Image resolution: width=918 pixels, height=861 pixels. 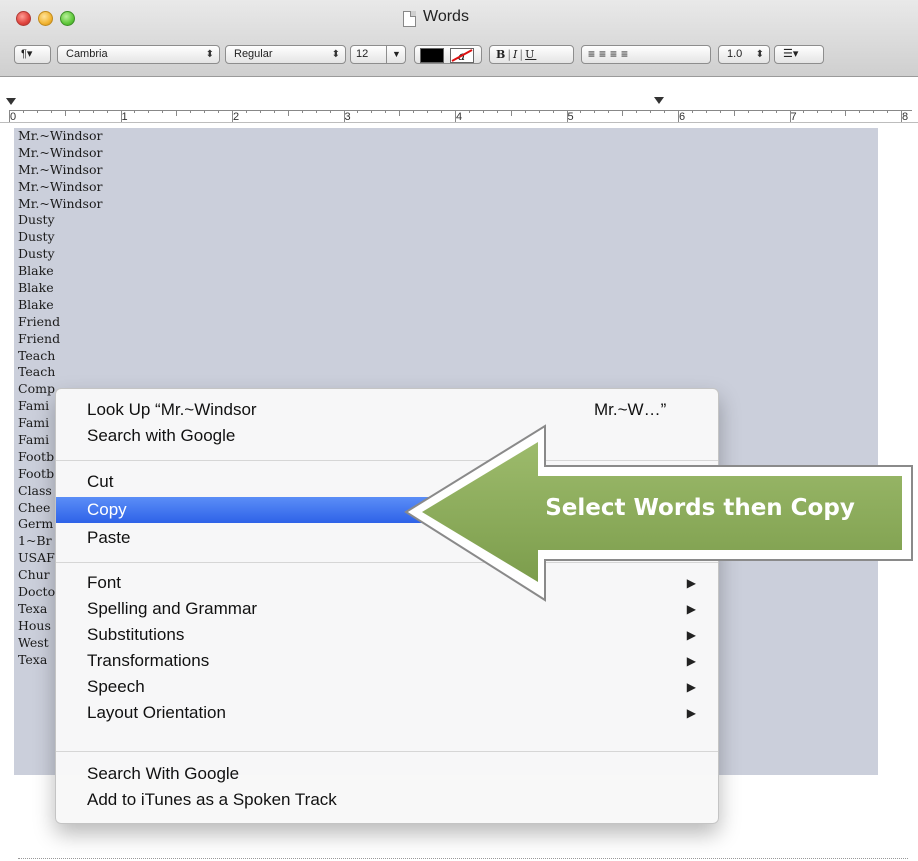 What do you see at coordinates (744, 54) in the screenshot?
I see `line-spacing-popup: 1.0 ⬍` at bounding box center [744, 54].